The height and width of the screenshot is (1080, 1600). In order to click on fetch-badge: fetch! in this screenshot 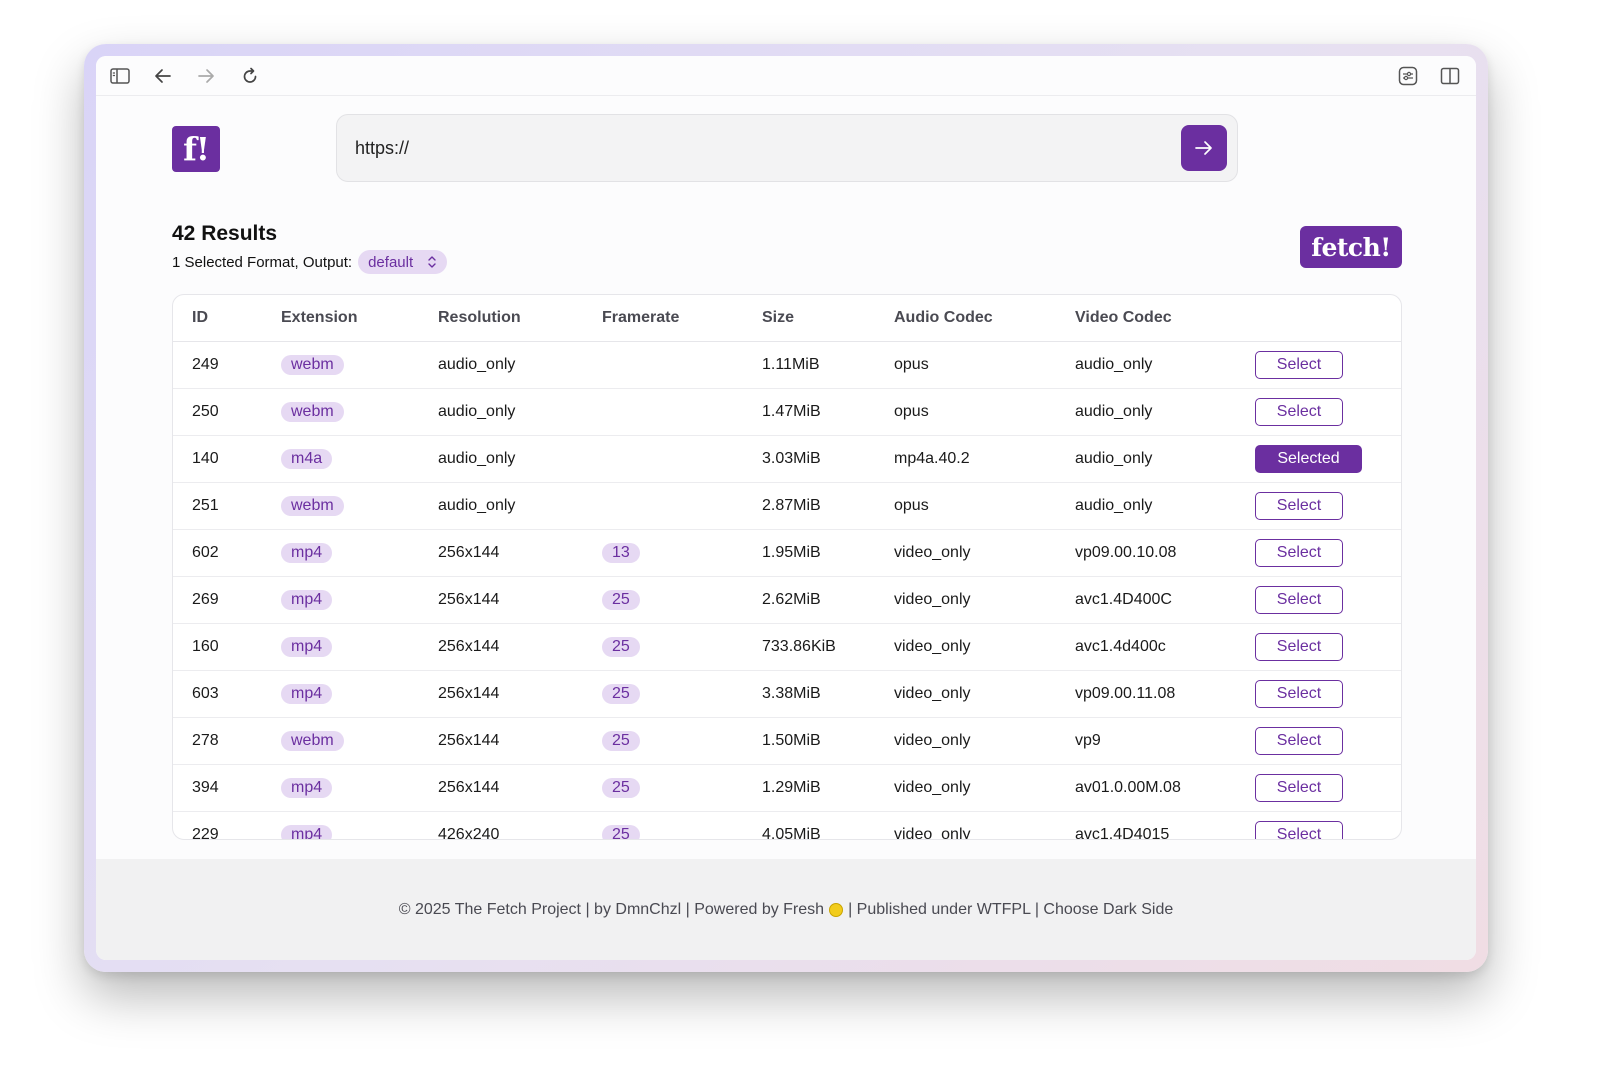, I will do `click(1351, 247)`.